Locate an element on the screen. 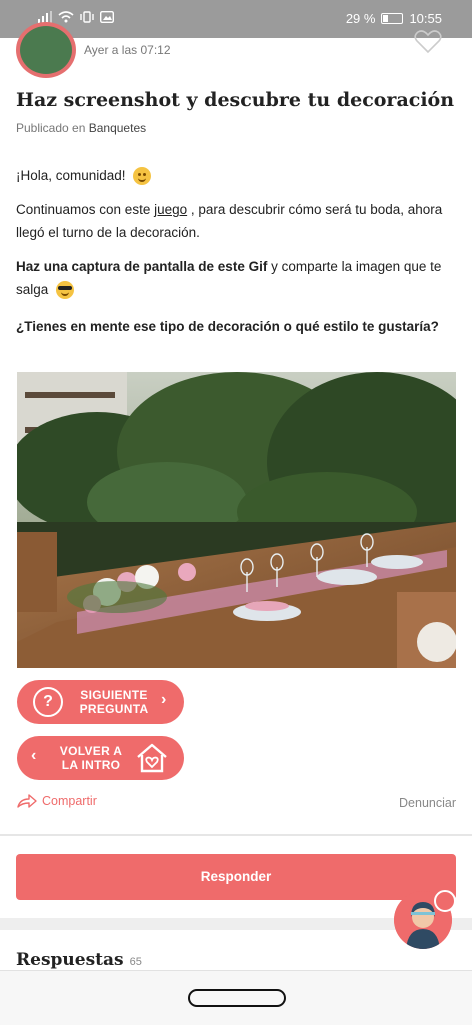 This screenshot has height=1025, width=472. next-question-label: SIGUIENTE PREGUNTA is located at coordinates (114, 702).